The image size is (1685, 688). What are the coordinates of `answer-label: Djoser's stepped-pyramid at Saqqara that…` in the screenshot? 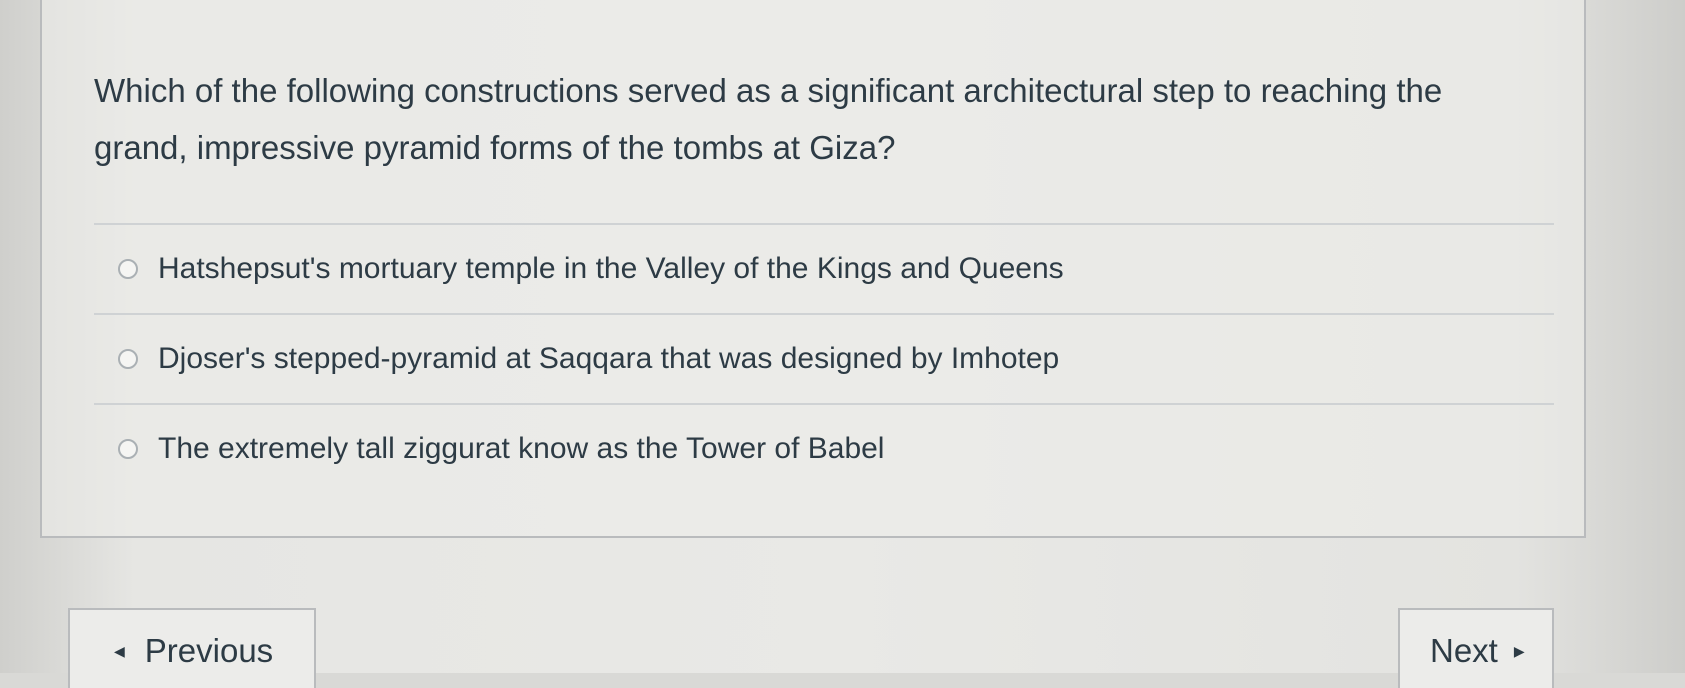 It's located at (608, 359).